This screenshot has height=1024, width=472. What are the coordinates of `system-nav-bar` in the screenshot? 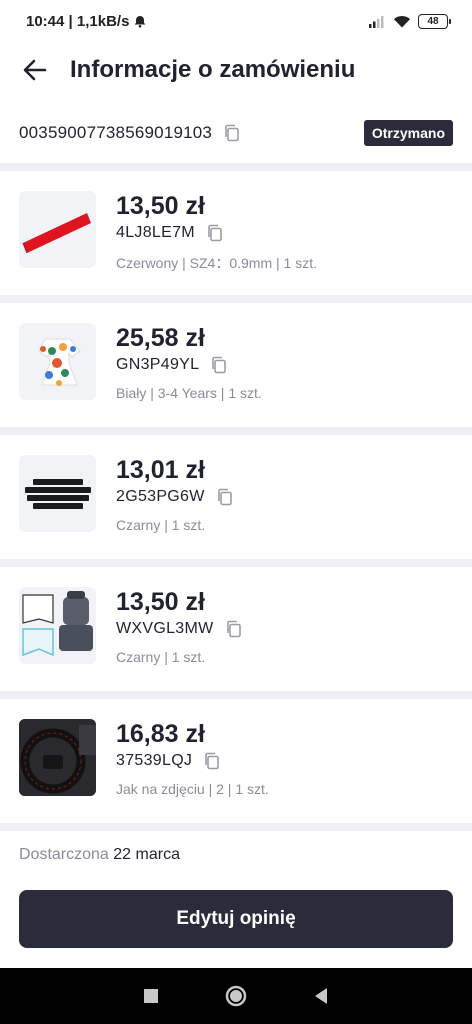 It's located at (236, 996).